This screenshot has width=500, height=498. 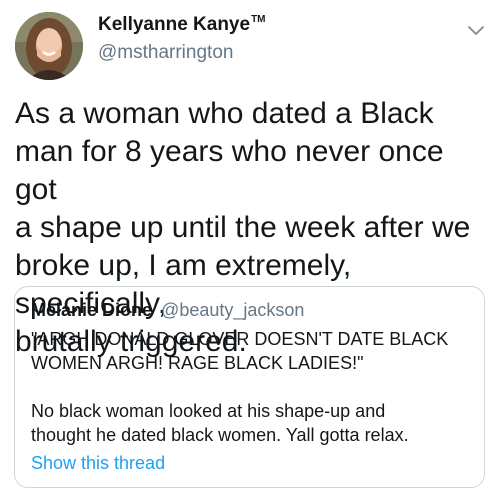 I want to click on avatar-image, so click(x=49, y=46).